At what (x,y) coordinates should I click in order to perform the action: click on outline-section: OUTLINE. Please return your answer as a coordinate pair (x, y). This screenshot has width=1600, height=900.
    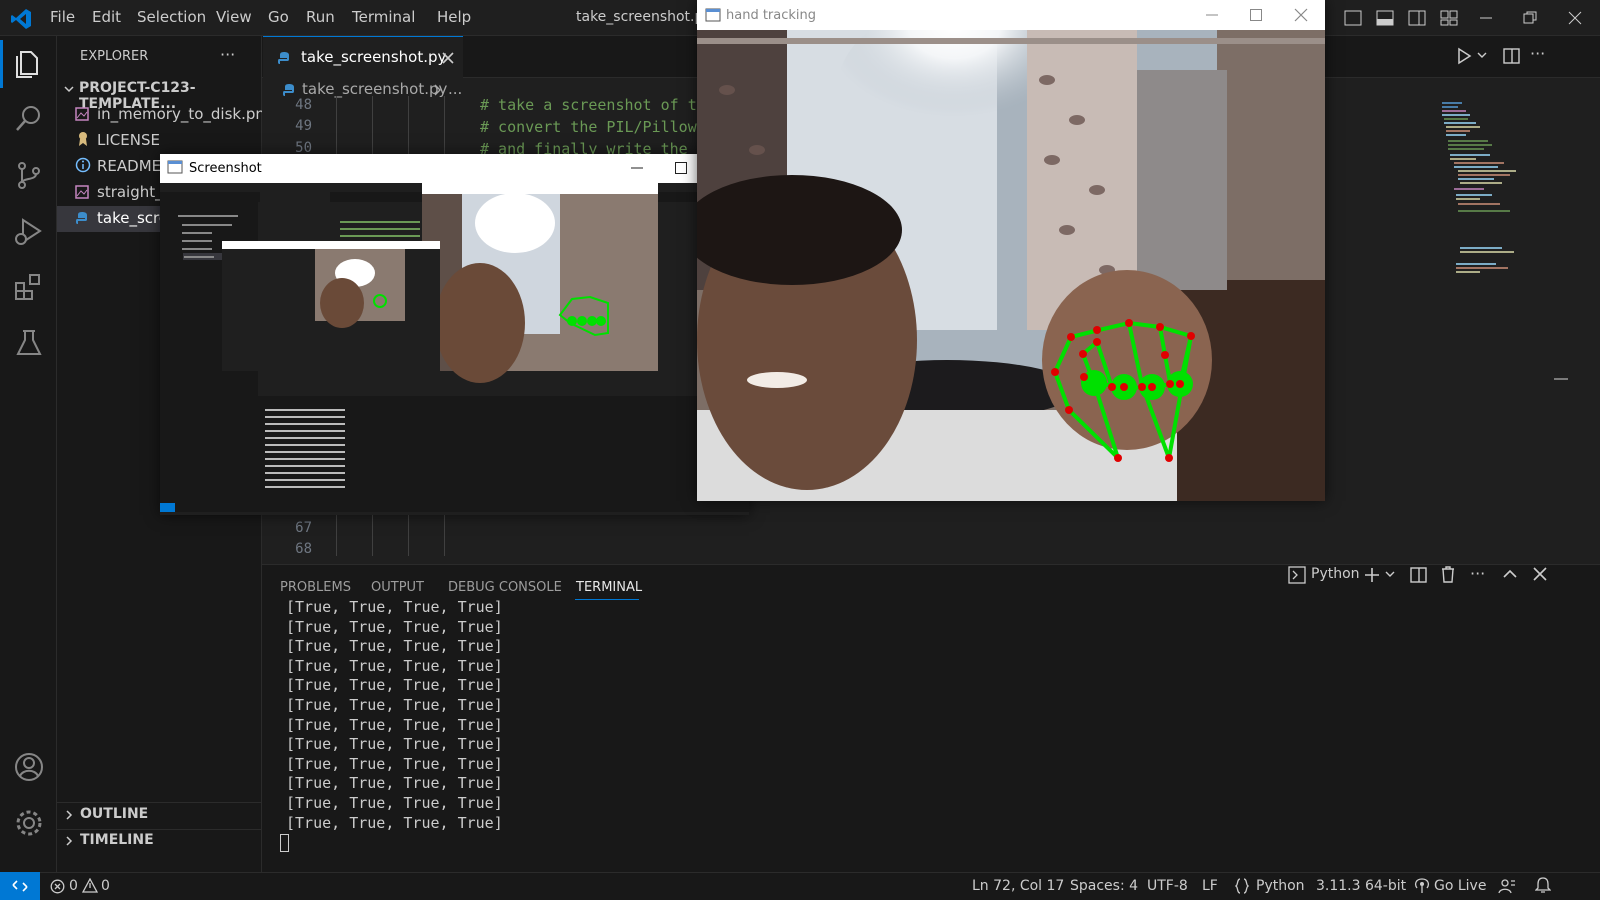
    Looking at the image, I should click on (114, 814).